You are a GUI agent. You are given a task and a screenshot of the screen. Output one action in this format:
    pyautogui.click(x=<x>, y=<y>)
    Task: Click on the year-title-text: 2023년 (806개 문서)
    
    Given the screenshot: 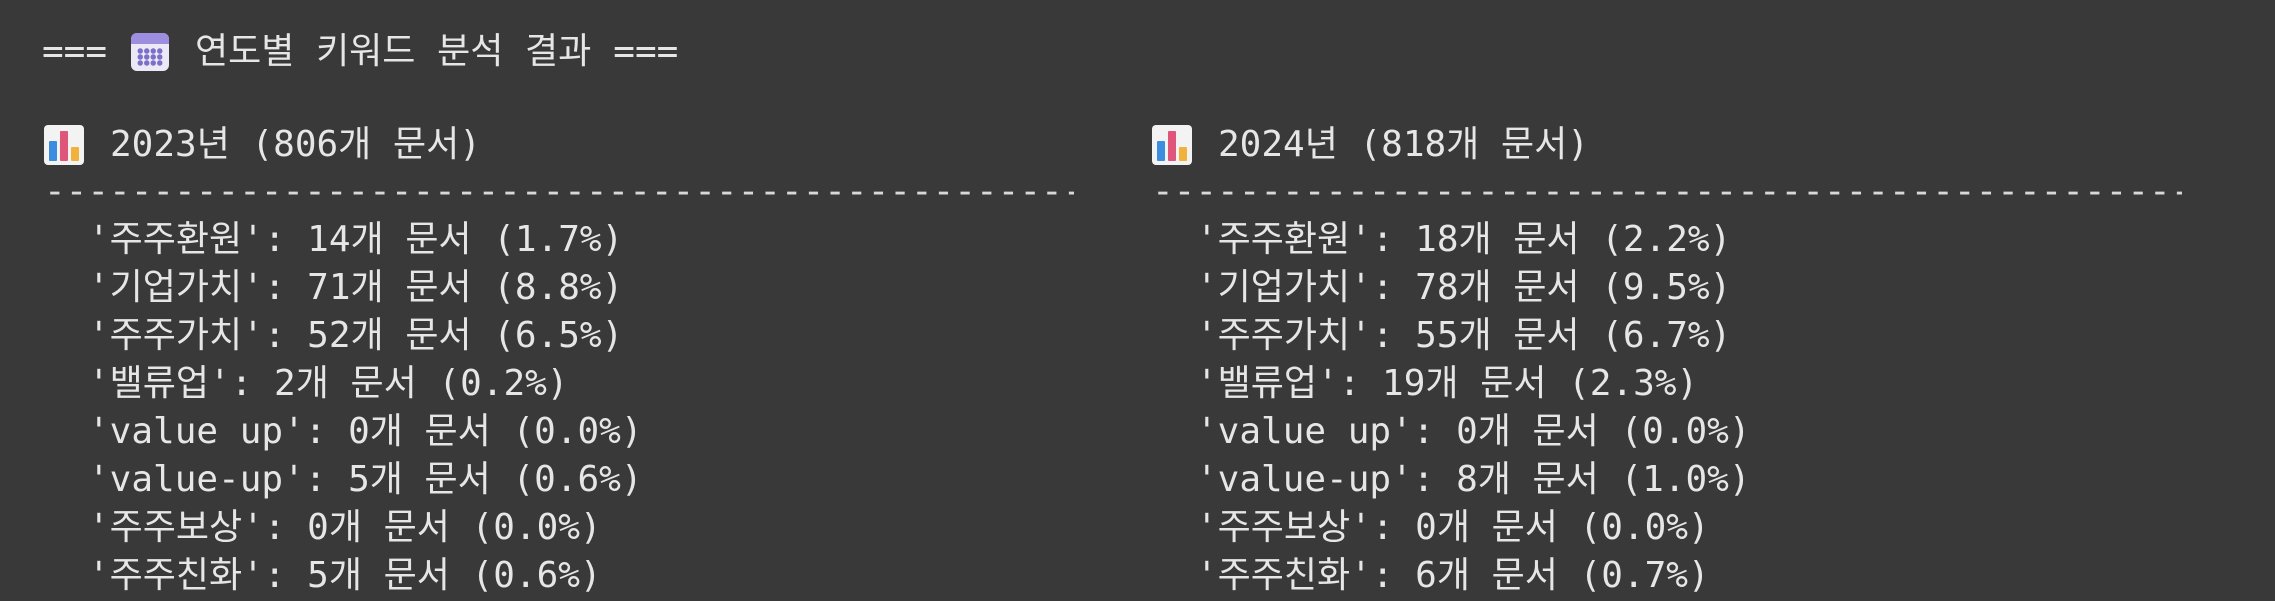 What is the action you would take?
    pyautogui.click(x=295, y=144)
    